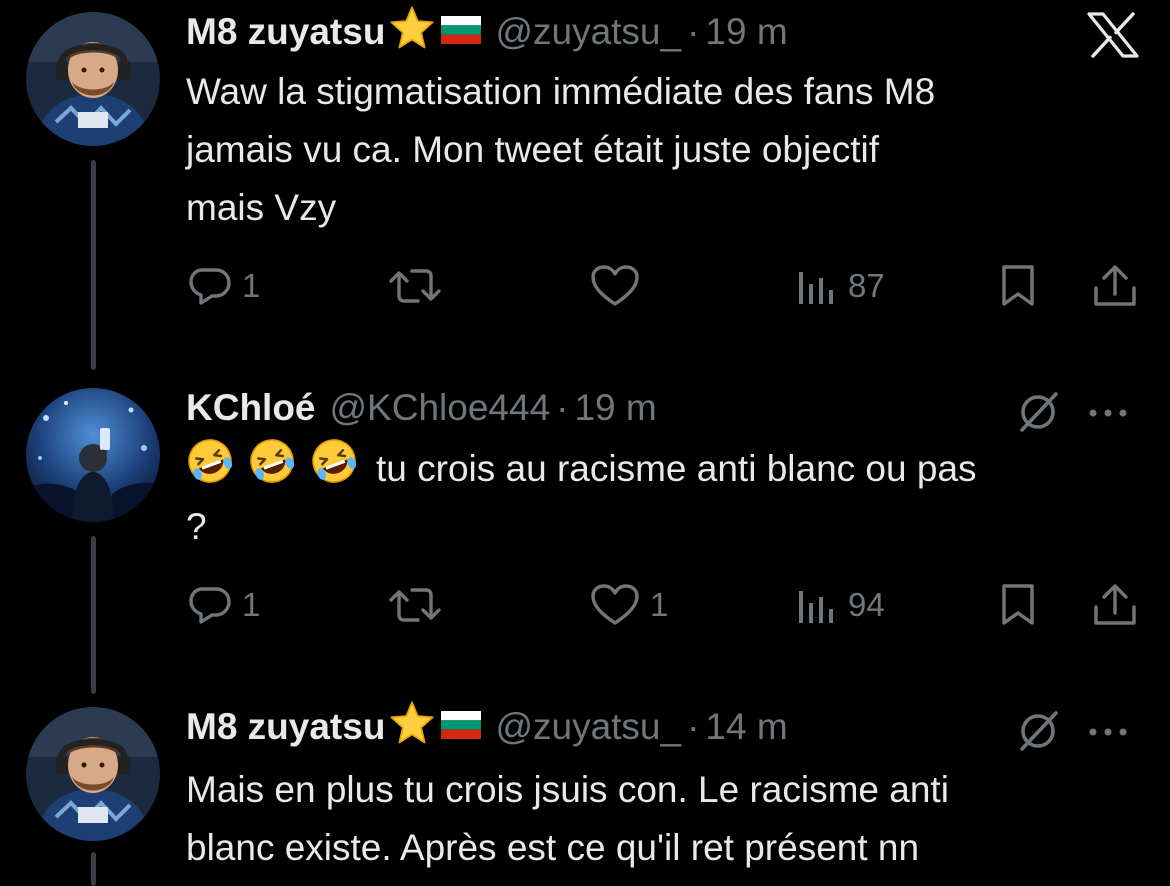  Describe the element at coordinates (261, 207) in the screenshot. I see `tweet-text-line: mais Vzy` at that location.